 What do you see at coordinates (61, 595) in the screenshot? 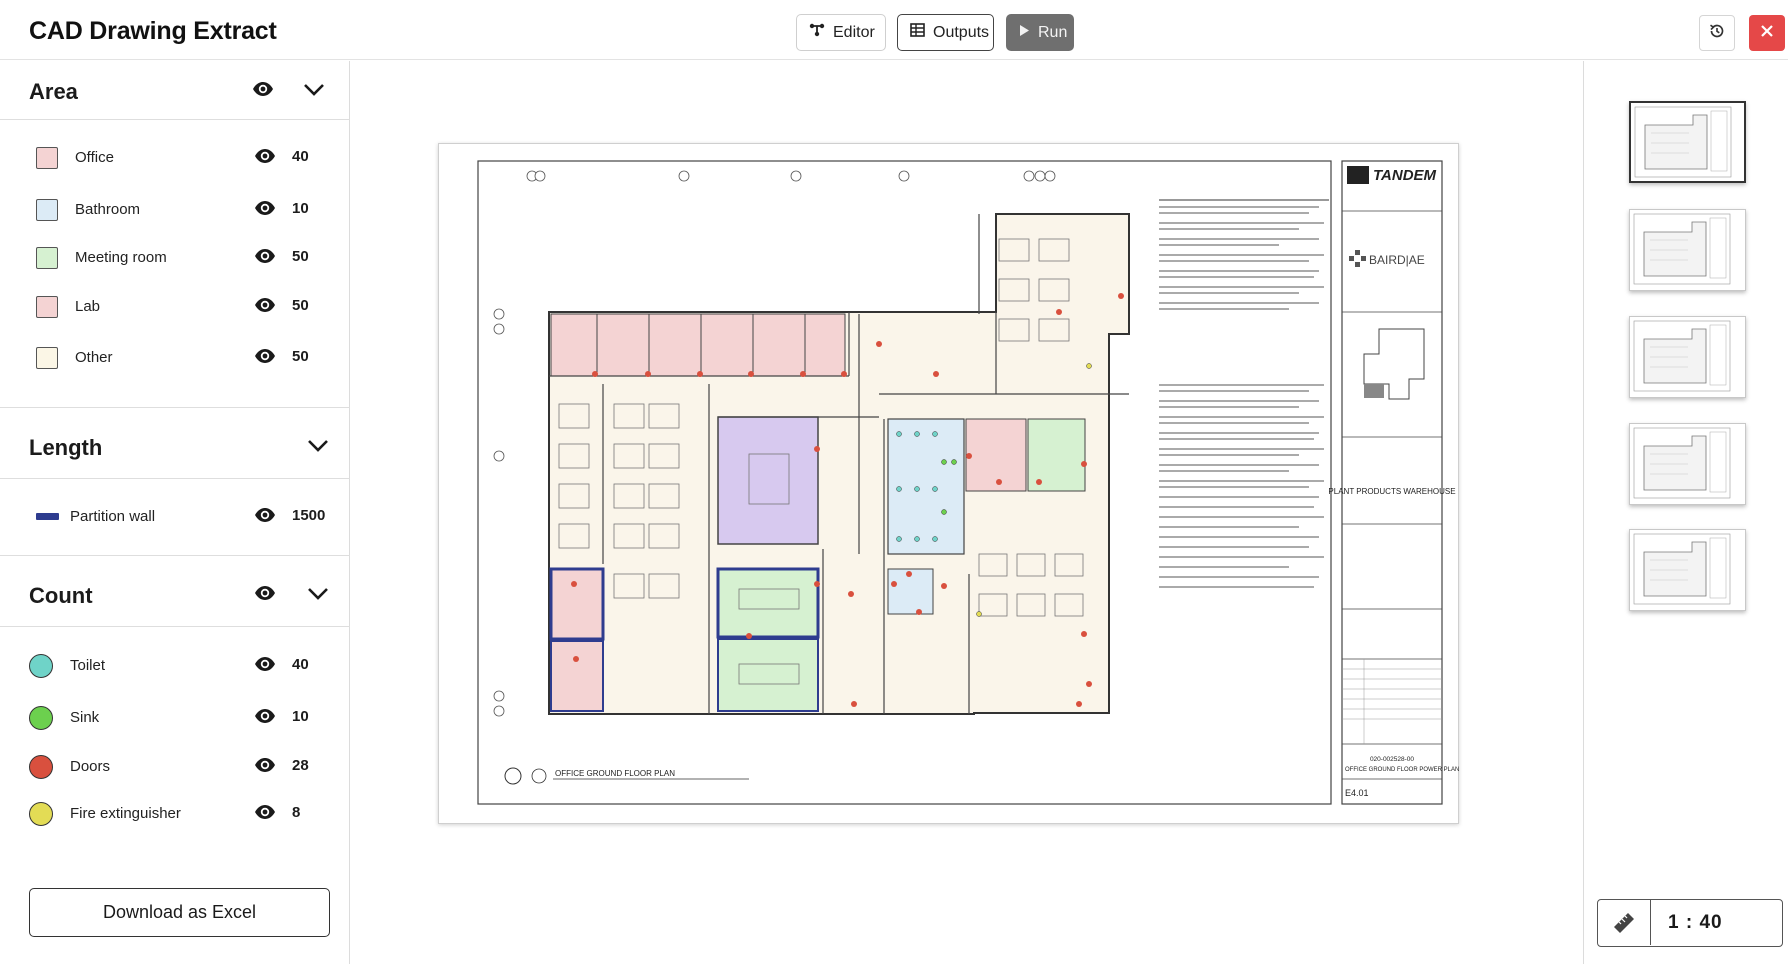
I see `count-section-title: Count` at bounding box center [61, 595].